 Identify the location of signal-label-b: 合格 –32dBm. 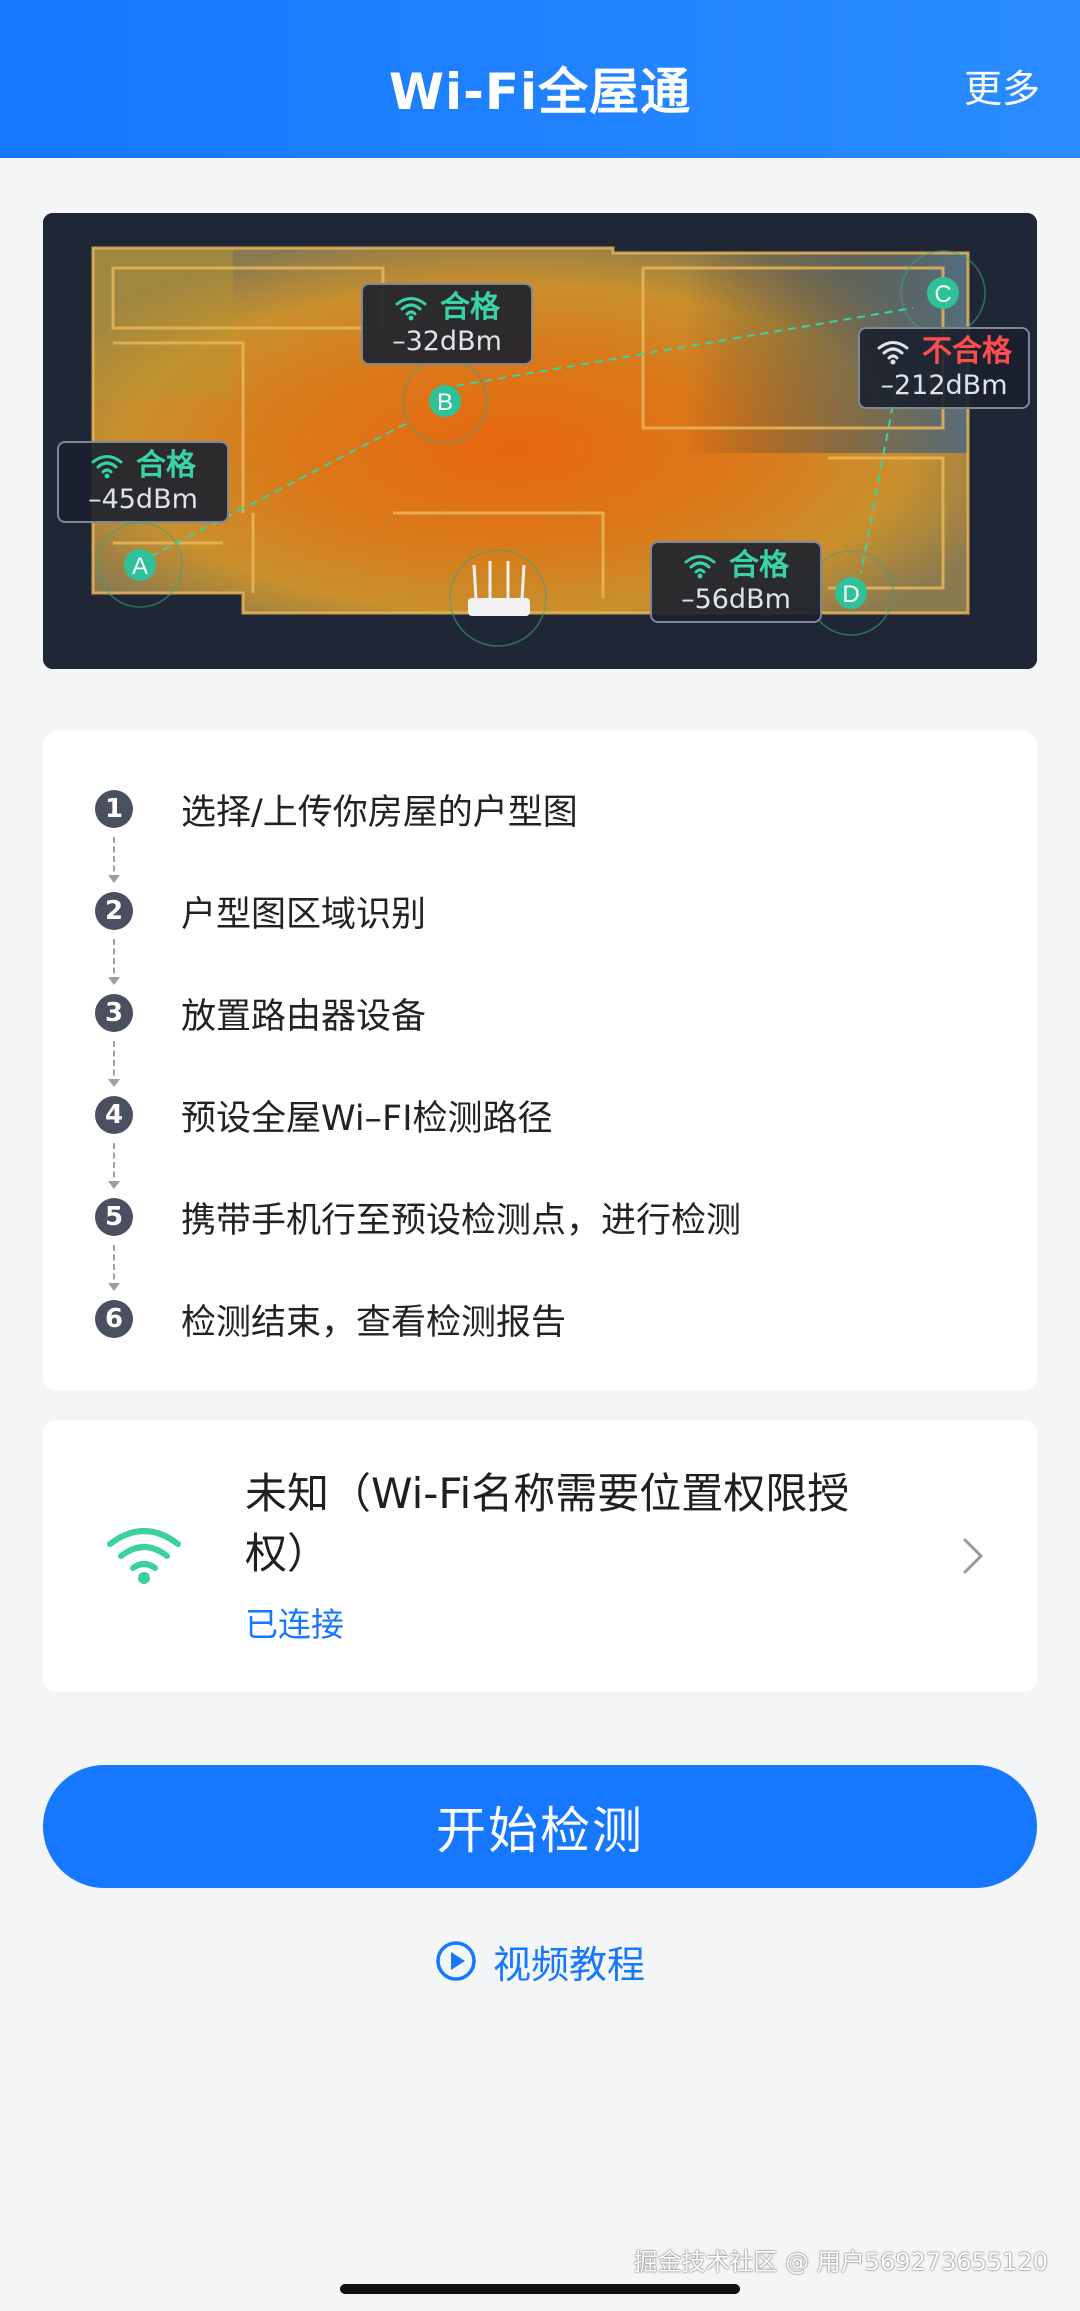
(447, 324).